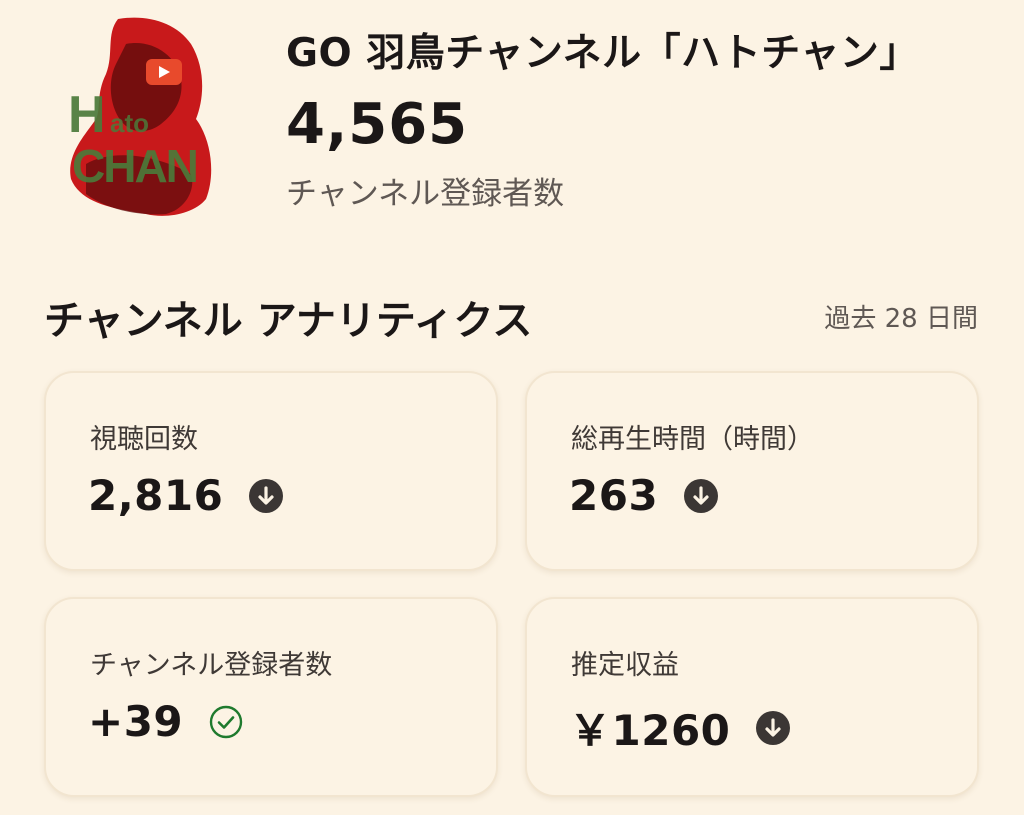  I want to click on metric-value: ￥1260, so click(650, 730).